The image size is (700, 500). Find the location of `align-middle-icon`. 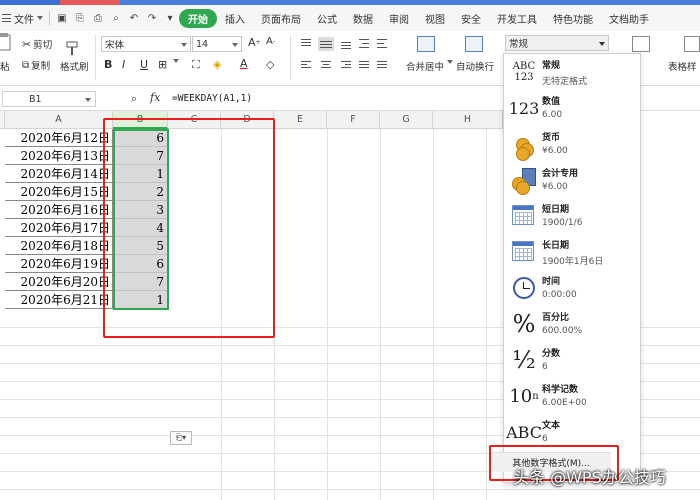

align-middle-icon is located at coordinates (326, 44).